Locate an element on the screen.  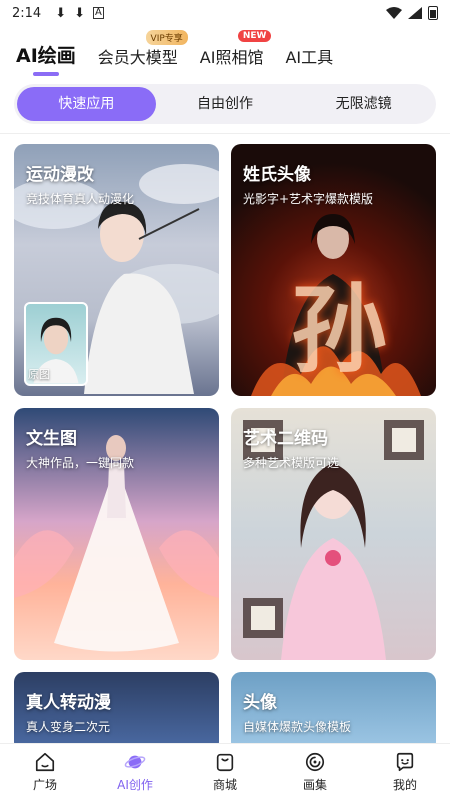
segment-infinite-filters: 无限滤镜 is located at coordinates (363, 104).